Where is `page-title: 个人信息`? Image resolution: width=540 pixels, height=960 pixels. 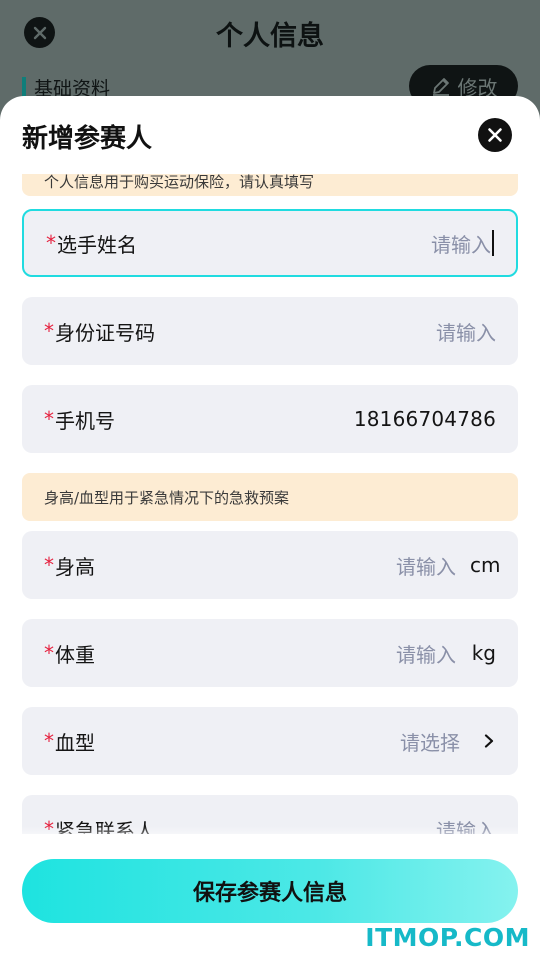
page-title: 个人信息 is located at coordinates (270, 36).